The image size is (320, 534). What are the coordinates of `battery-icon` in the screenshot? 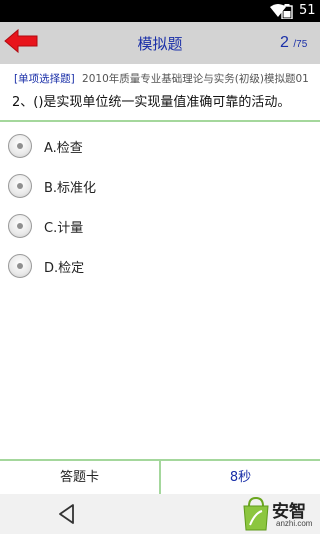 It's located at (287, 11).